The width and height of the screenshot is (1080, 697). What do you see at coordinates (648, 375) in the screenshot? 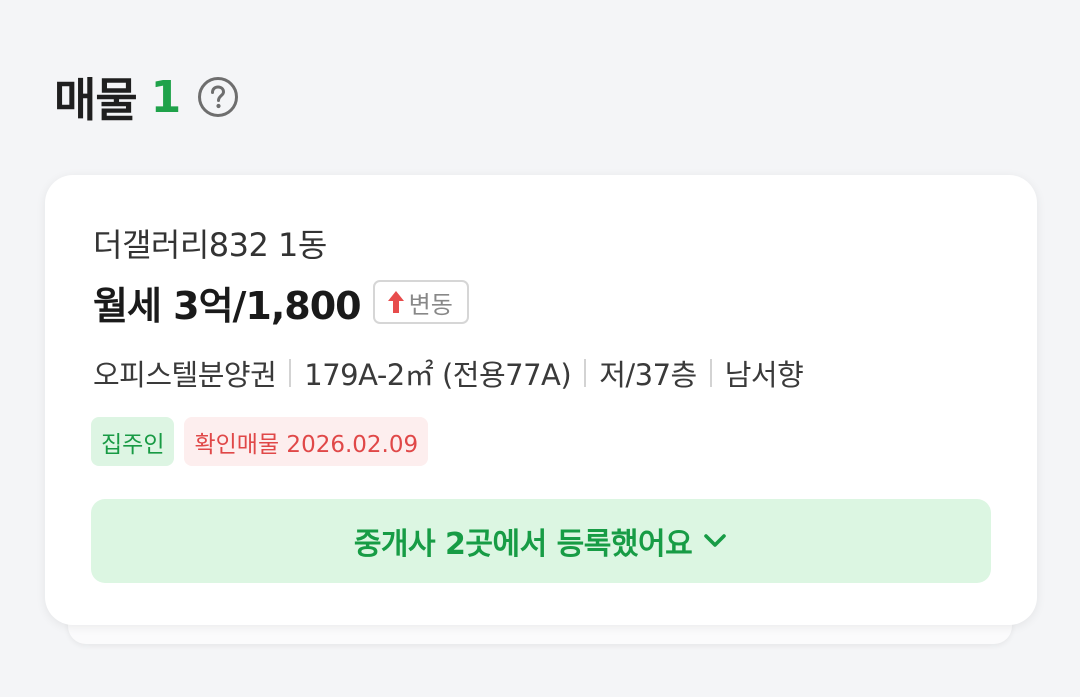
I see `property-floor: 저/37층` at bounding box center [648, 375].